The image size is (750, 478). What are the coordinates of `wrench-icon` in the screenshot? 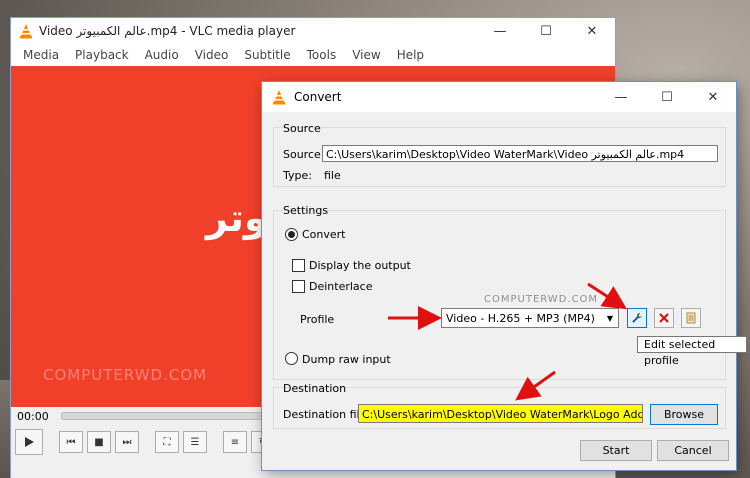 It's located at (637, 318).